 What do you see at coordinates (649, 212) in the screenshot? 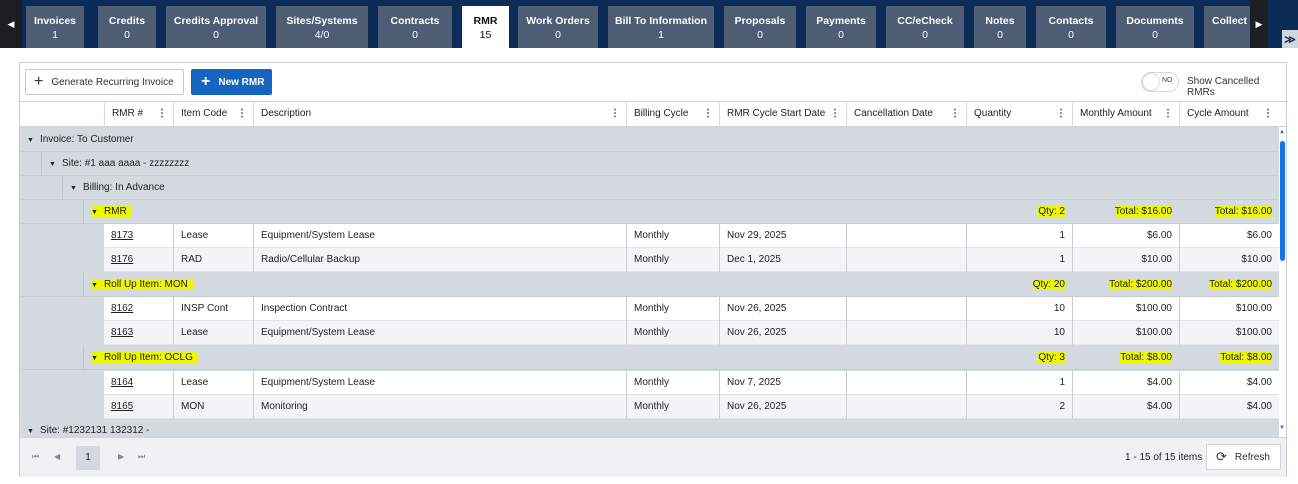
I see `group-row-rmr: ▼ RMR Qty: 2 Total: $16.00 Total: $16.00` at bounding box center [649, 212].